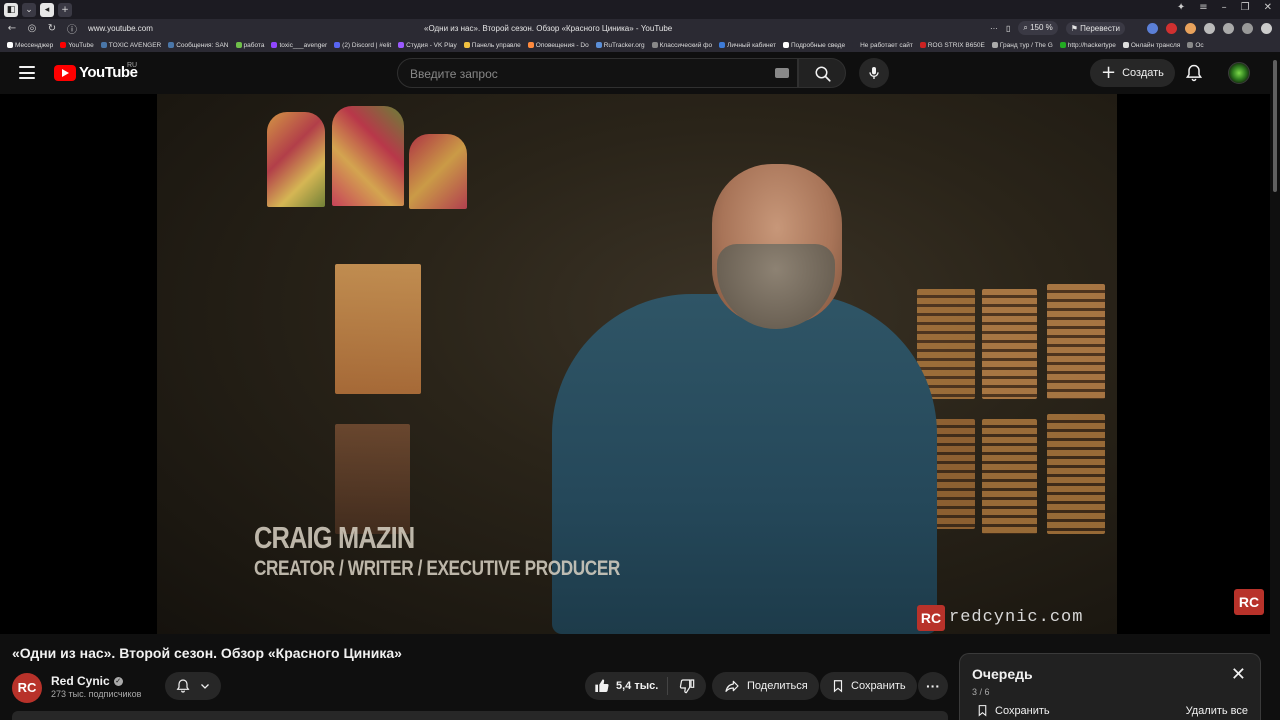 This screenshot has height=720, width=1280. What do you see at coordinates (254, 45) in the screenshot?
I see `bookmark-label: работа` at bounding box center [254, 45].